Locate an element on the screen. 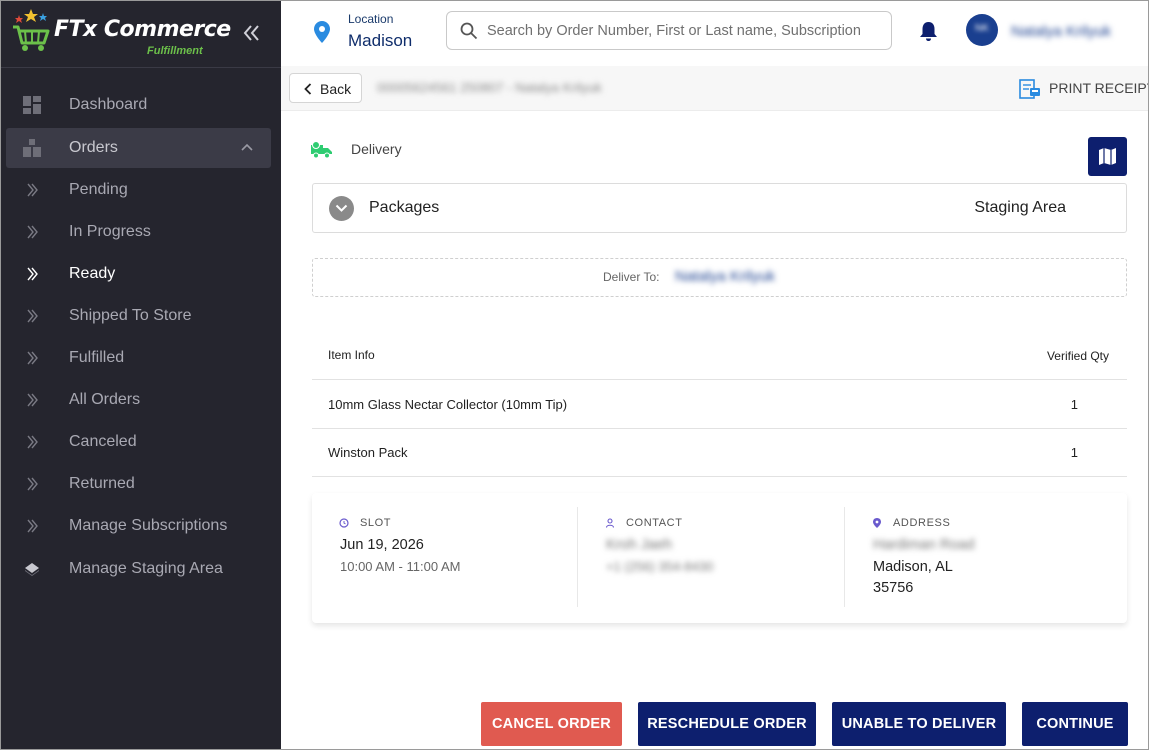  print-receipt-label: PRINT RECEIPT is located at coordinates (1099, 88).